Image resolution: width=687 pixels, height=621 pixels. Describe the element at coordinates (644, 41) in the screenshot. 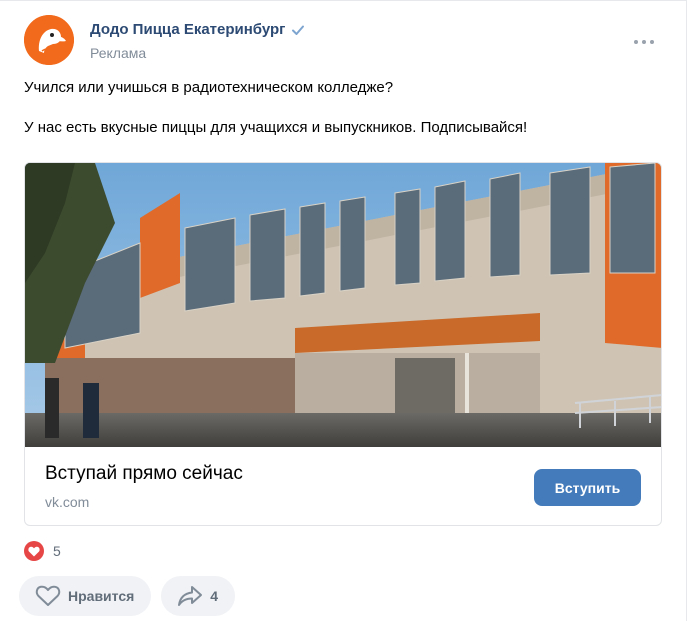

I see `more-options-icon` at that location.